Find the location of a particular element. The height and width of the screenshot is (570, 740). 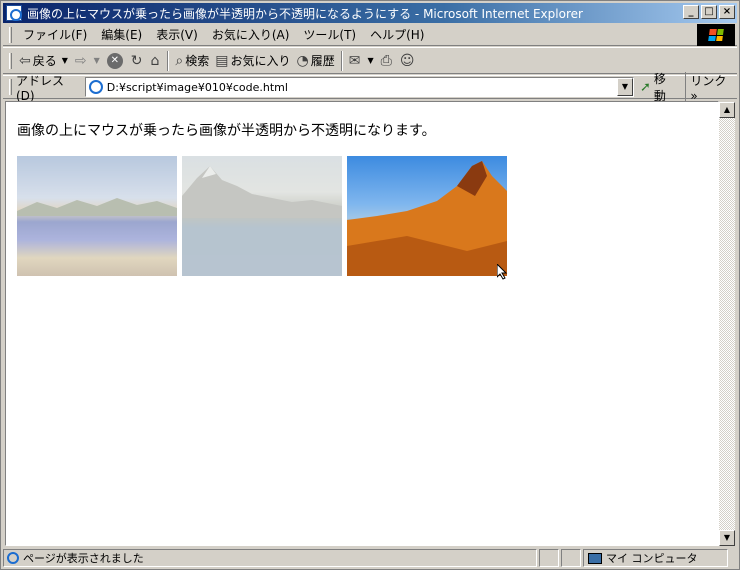

history-button: ◔ 履歴 is located at coordinates (316, 61).